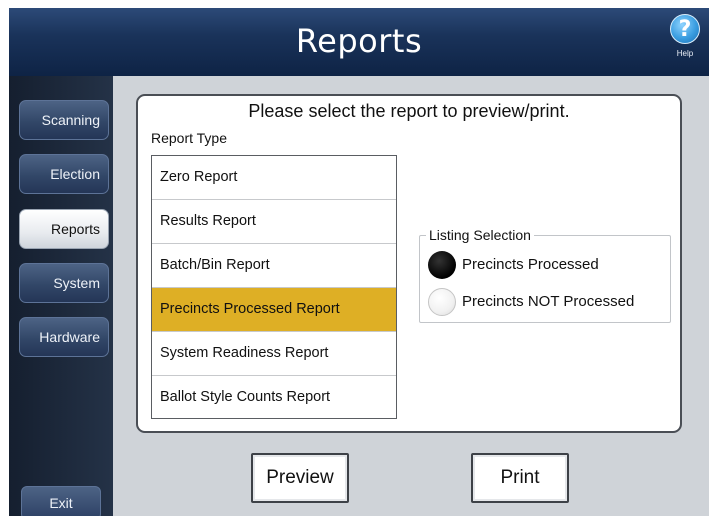 Image resolution: width=709 pixels, height=516 pixels. Describe the element at coordinates (442, 302) in the screenshot. I see `radio-unselected-icon` at that location.